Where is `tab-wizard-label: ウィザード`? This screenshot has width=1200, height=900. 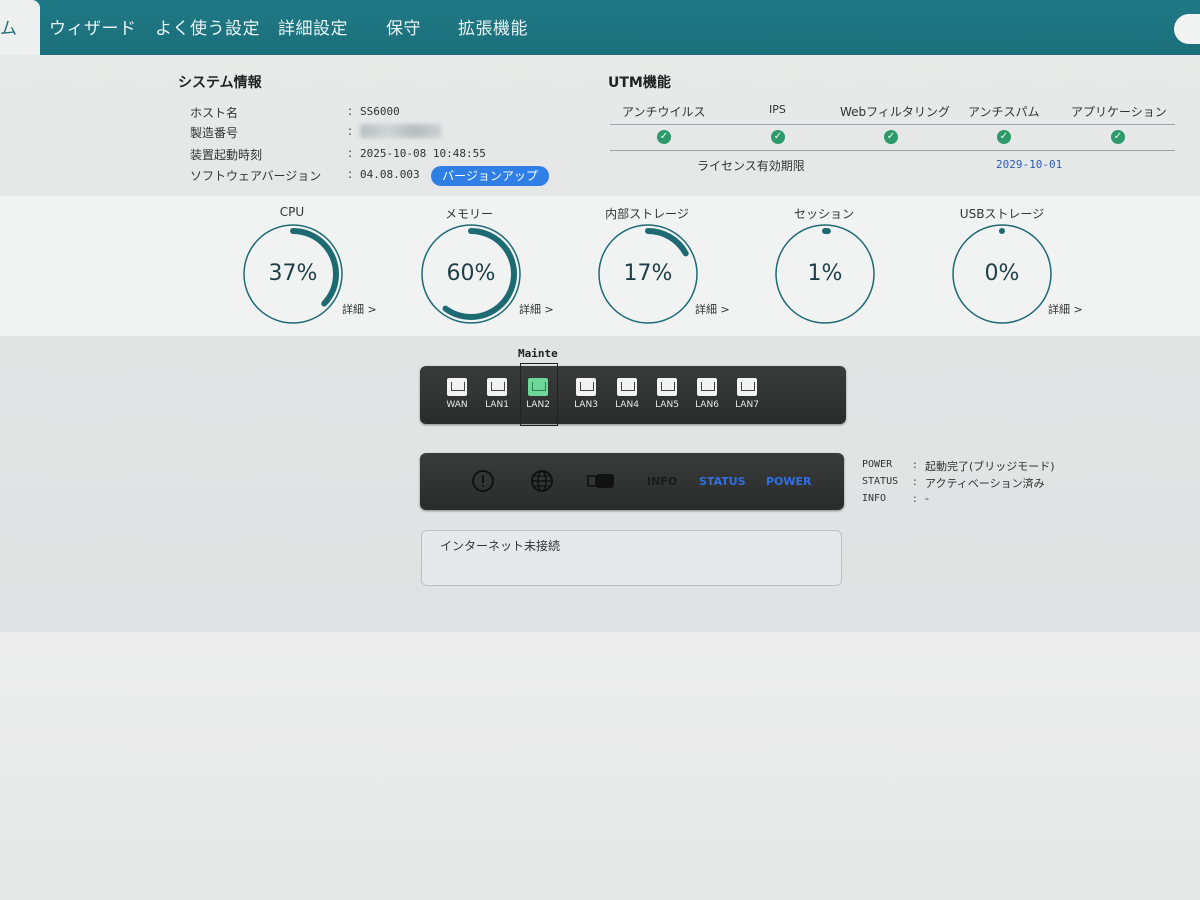 tab-wizard-label: ウィザード is located at coordinates (93, 29).